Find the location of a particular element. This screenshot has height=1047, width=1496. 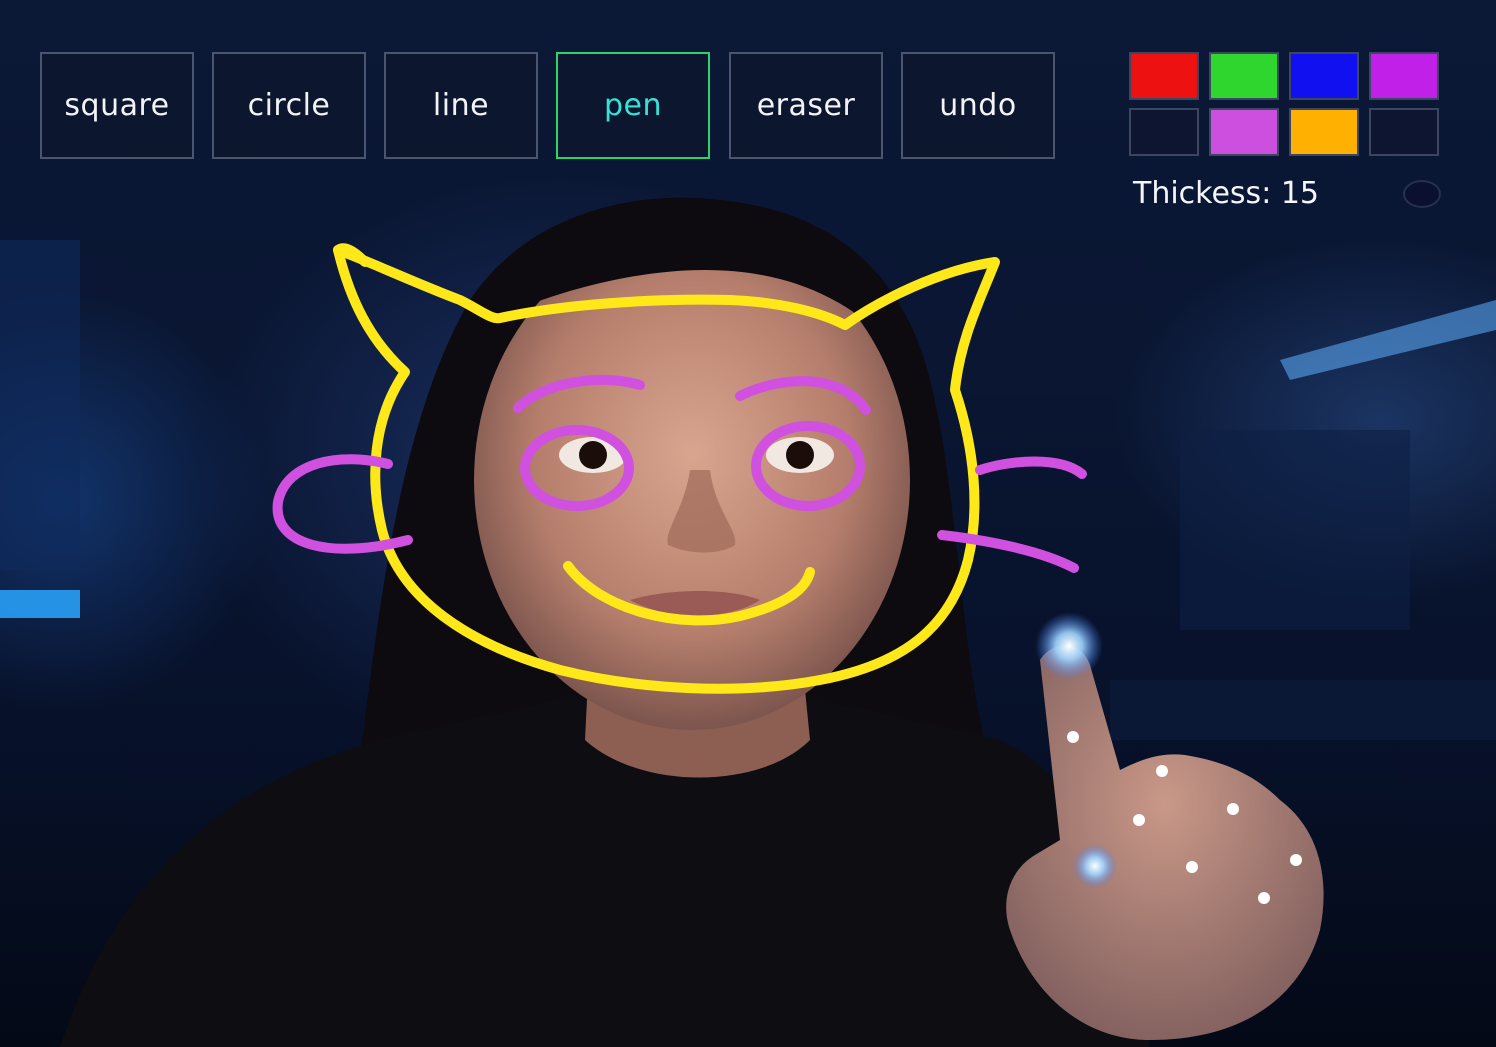

color-swatch-blue is located at coordinates (1324, 76).